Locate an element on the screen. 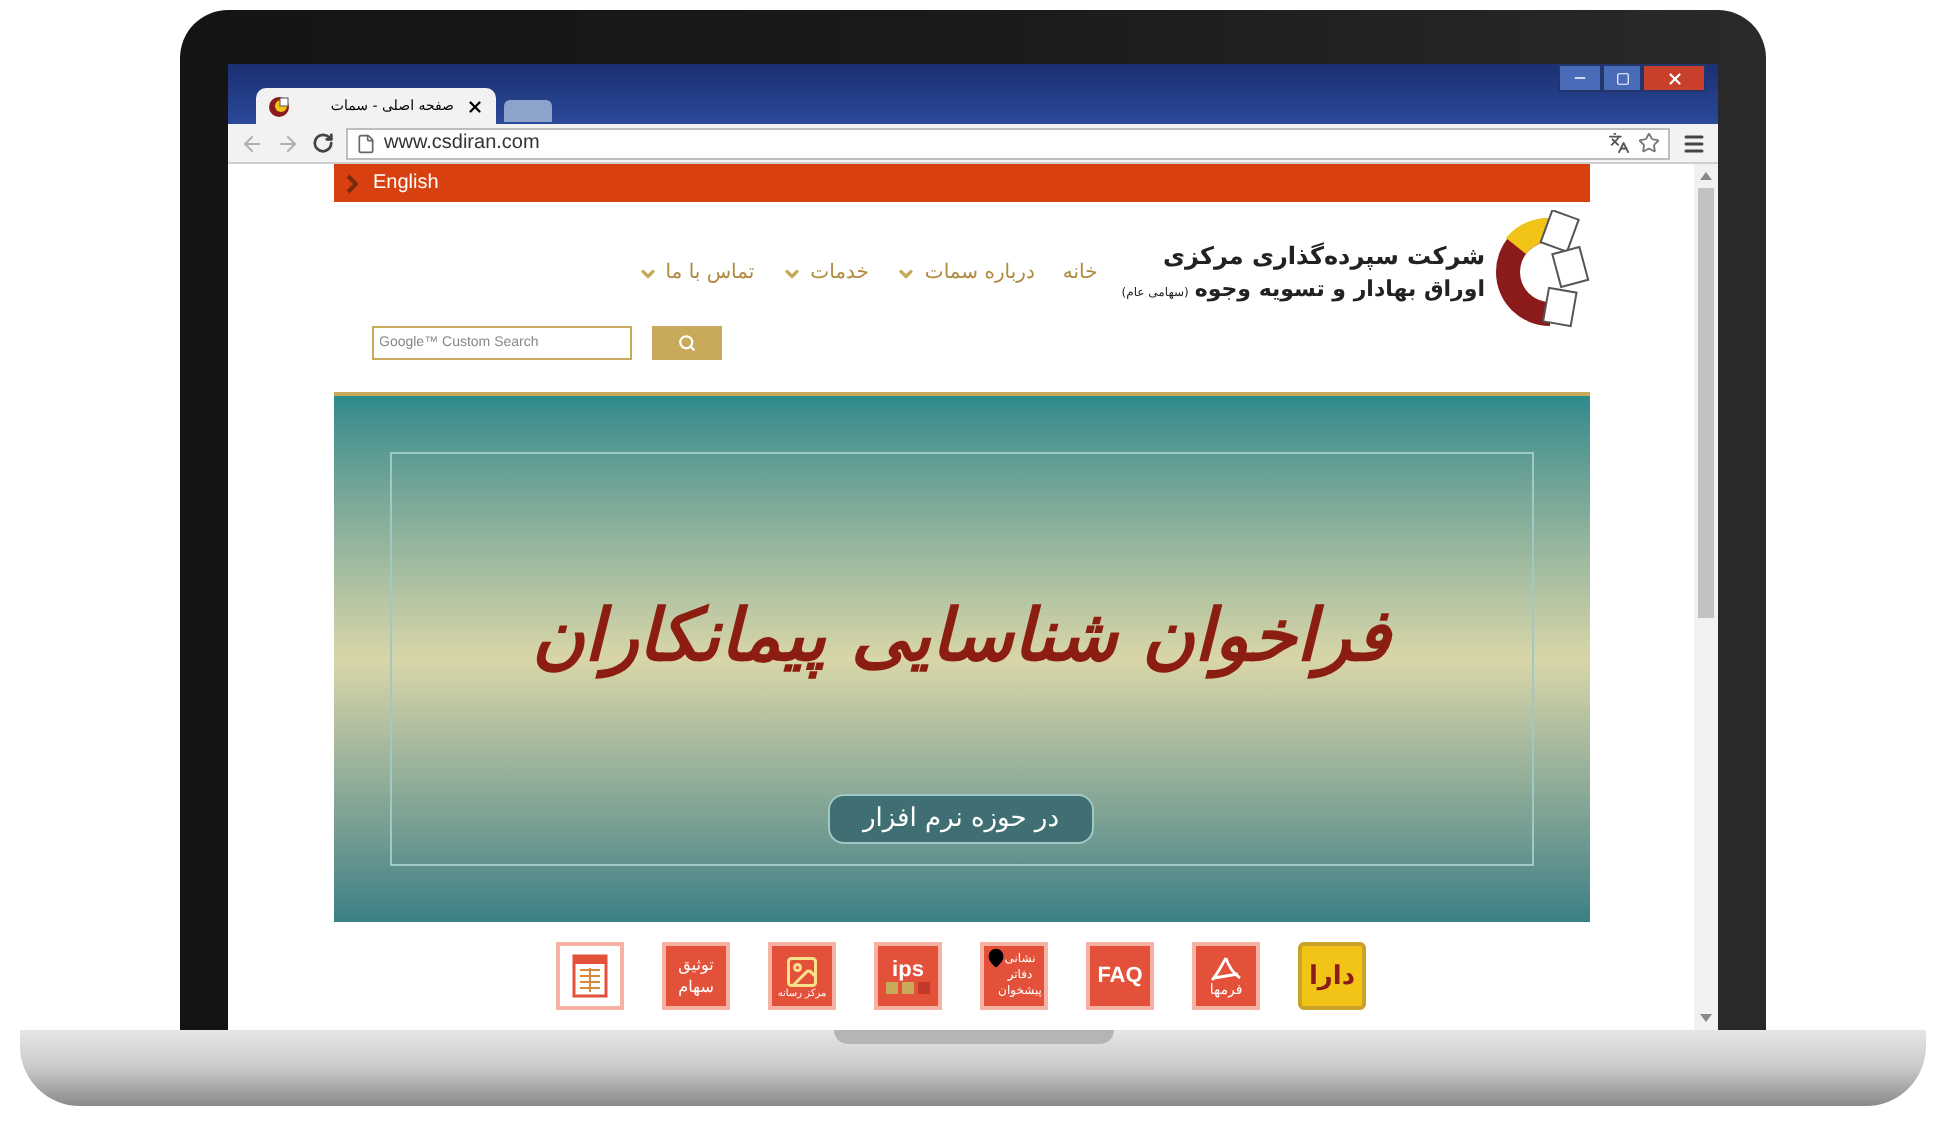  tile-label: ips is located at coordinates (908, 970).